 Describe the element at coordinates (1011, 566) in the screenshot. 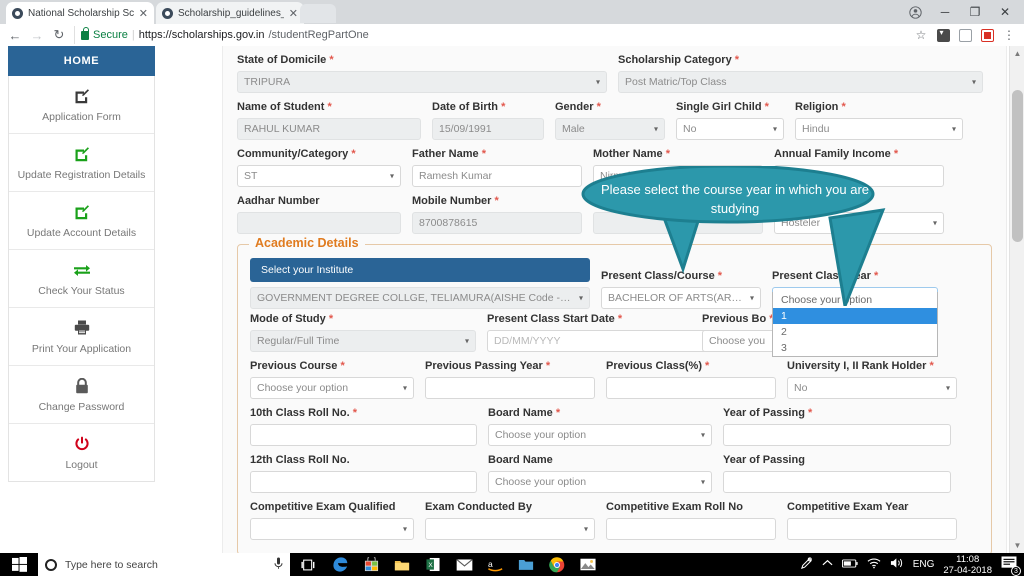

I see `notifications-icon: 3` at that location.